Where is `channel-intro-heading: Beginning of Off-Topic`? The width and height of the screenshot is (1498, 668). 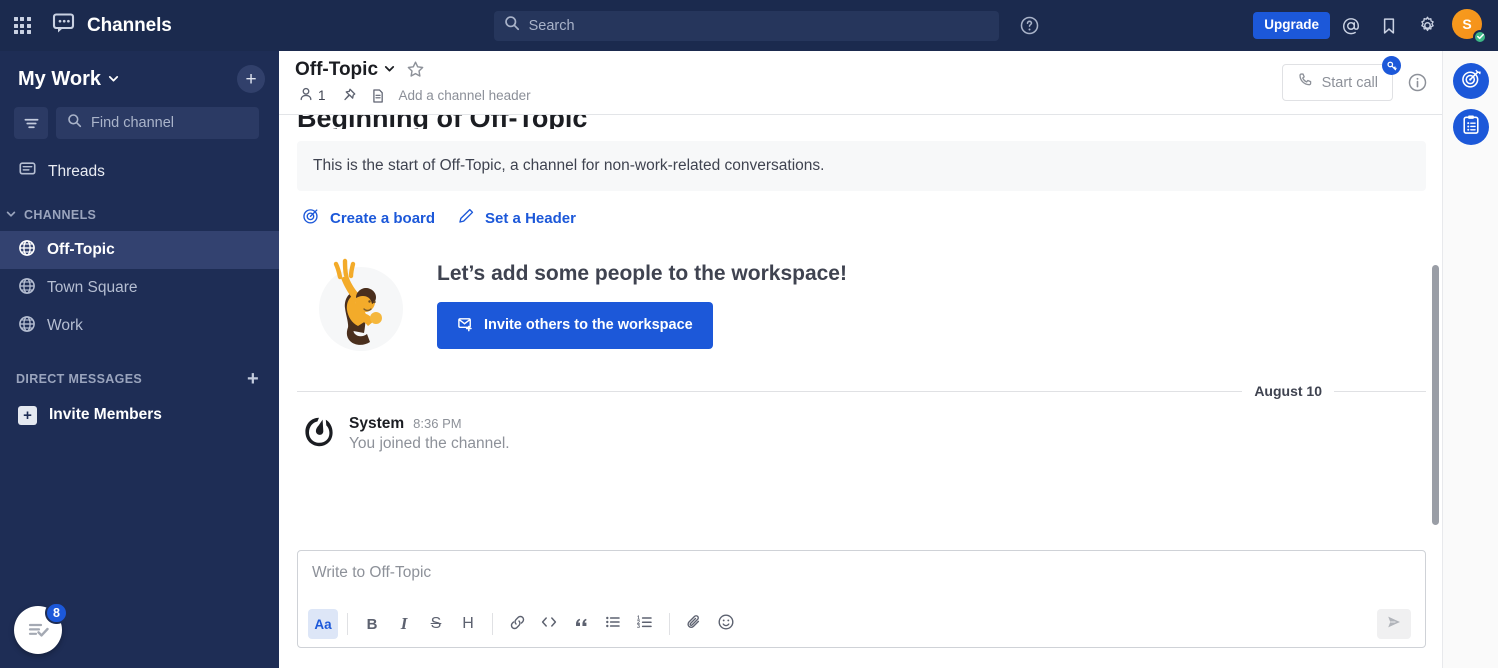
channel-intro-heading: Beginning of Off-Topic is located at coordinates (861, 122).